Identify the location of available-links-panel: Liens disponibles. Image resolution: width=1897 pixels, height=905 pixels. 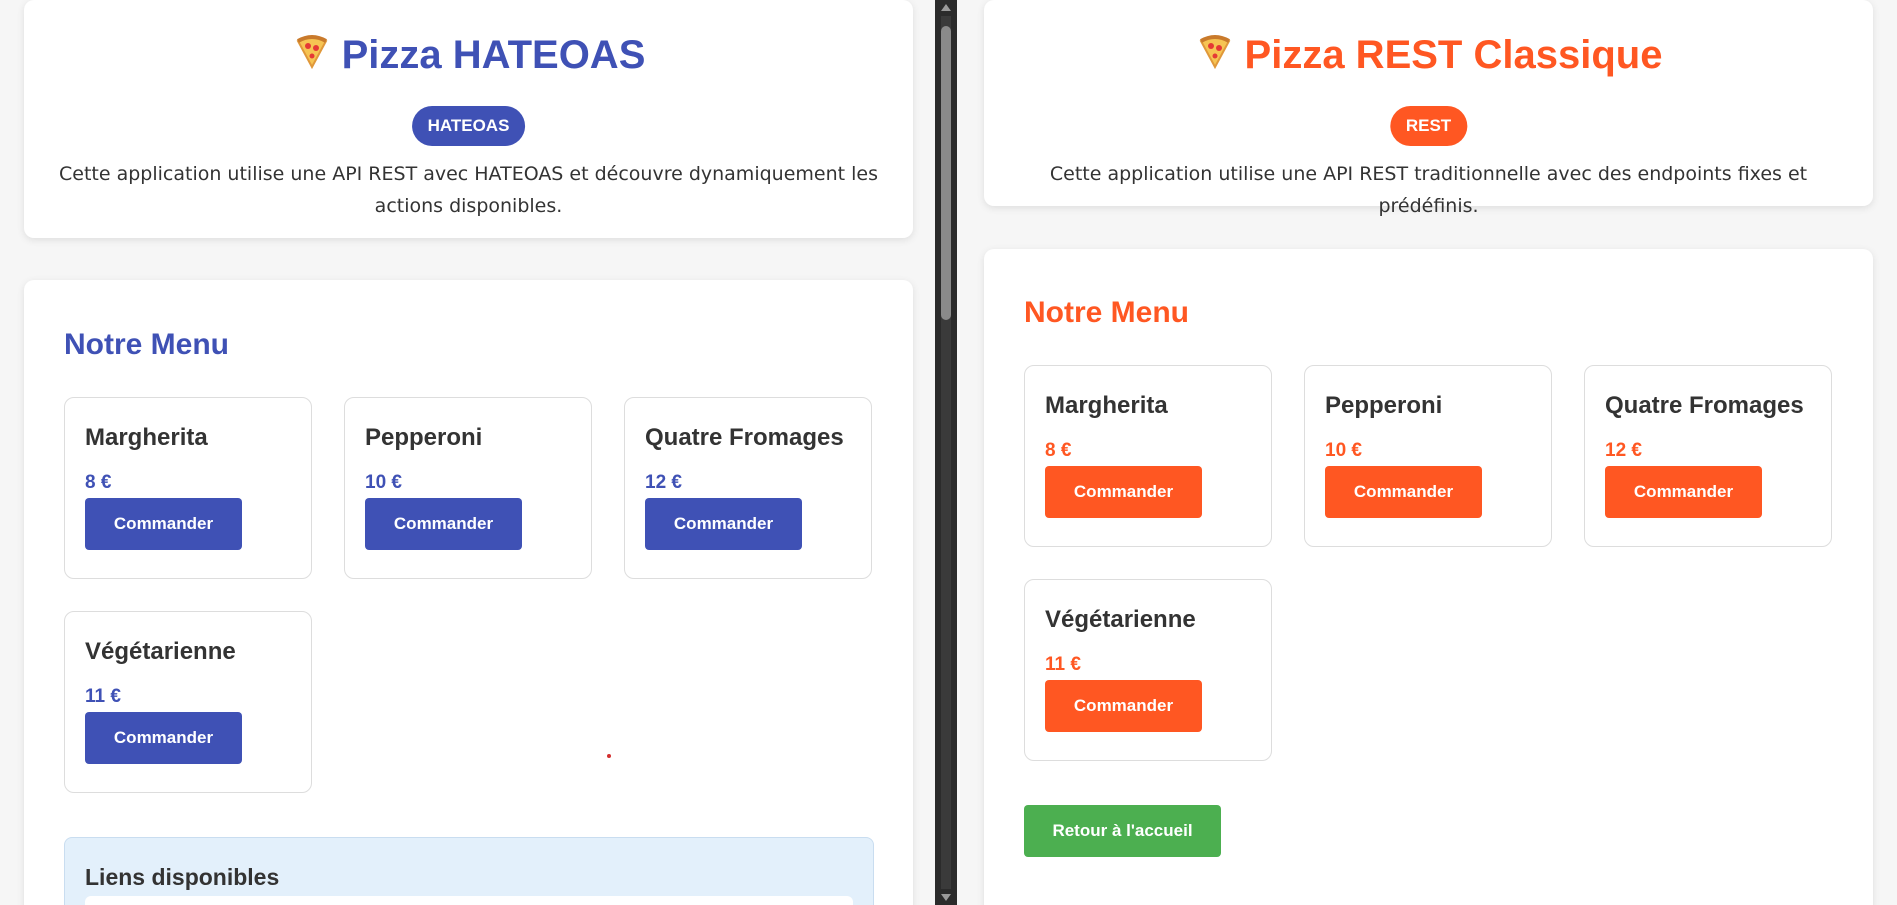
(469, 871).